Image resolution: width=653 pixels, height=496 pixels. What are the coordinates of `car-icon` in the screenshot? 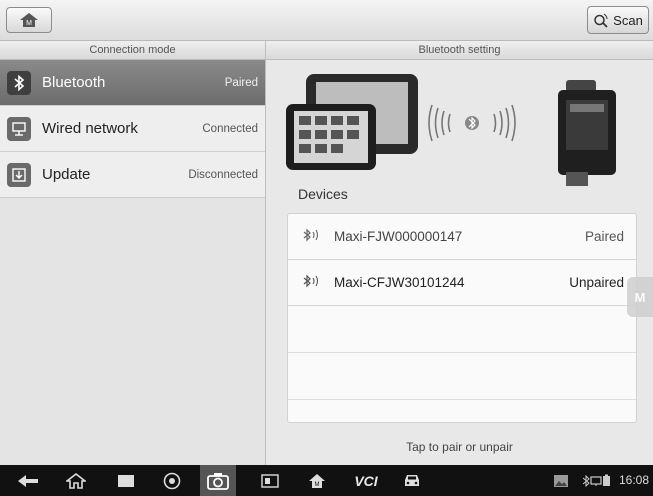 It's located at (412, 480).